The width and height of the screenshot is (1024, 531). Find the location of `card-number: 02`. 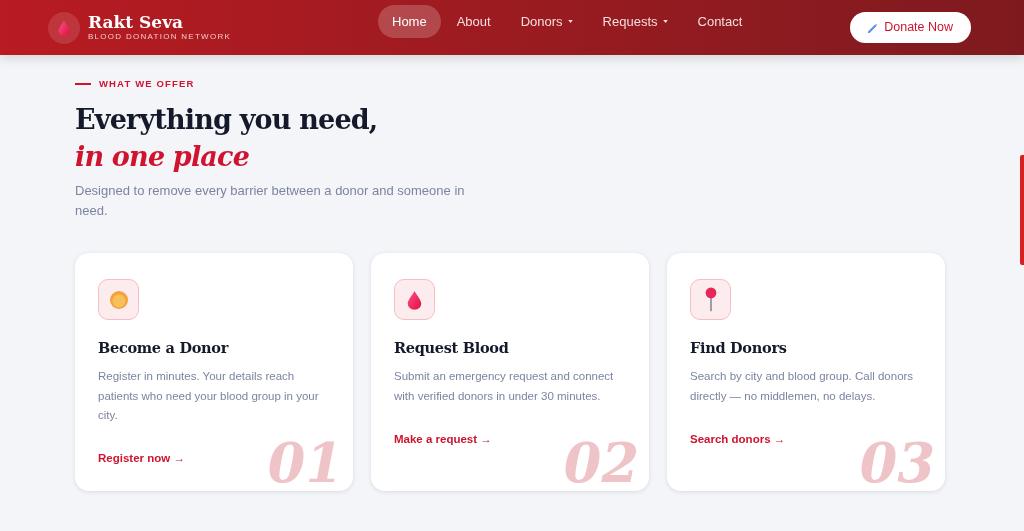

card-number: 02 is located at coordinates (601, 463).